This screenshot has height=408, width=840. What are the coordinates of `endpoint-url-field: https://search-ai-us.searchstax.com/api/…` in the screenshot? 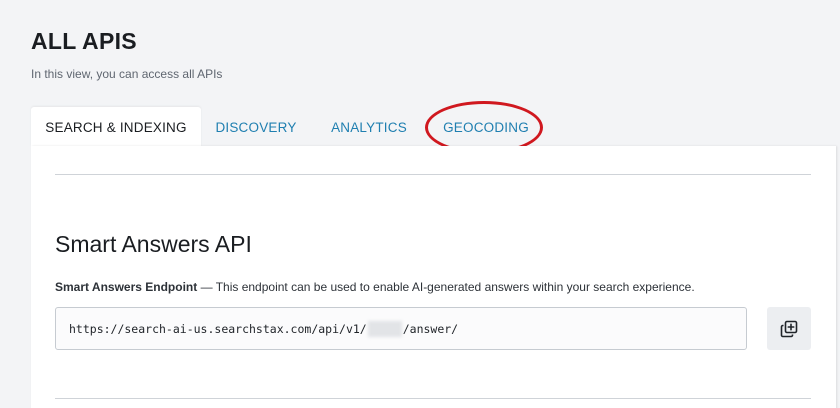 It's located at (401, 328).